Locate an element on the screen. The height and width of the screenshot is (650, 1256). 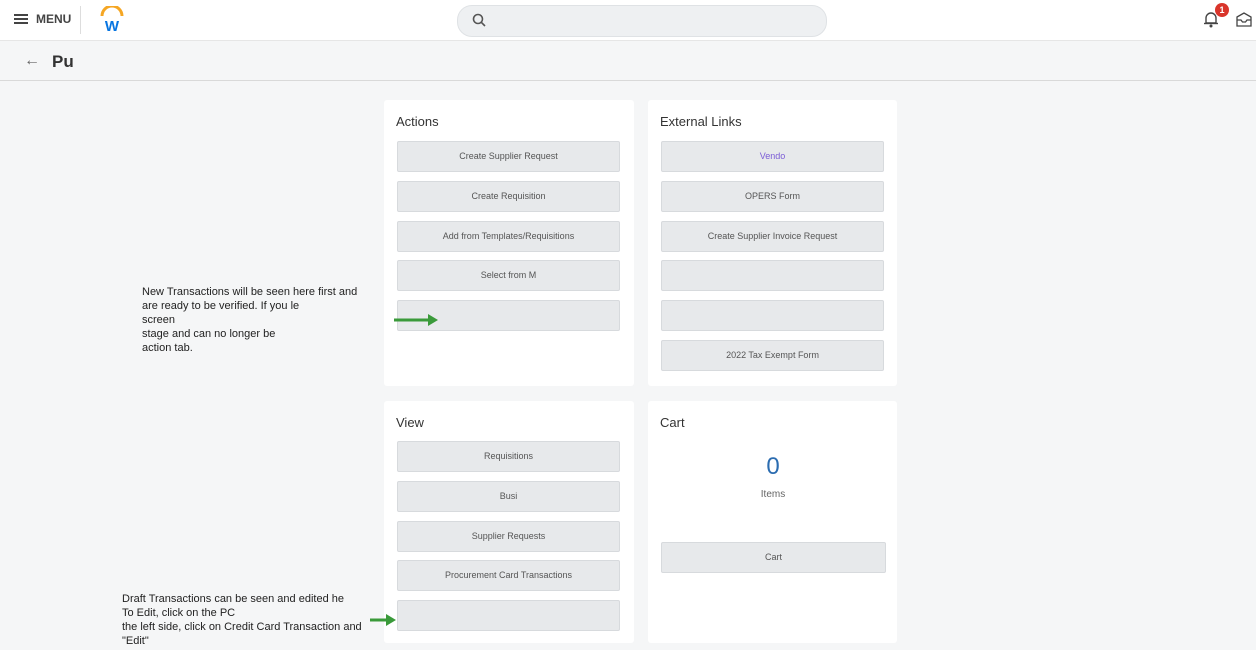
procurement-card-transactions-button: Procurement Card Transactions is located at coordinates (508, 575).